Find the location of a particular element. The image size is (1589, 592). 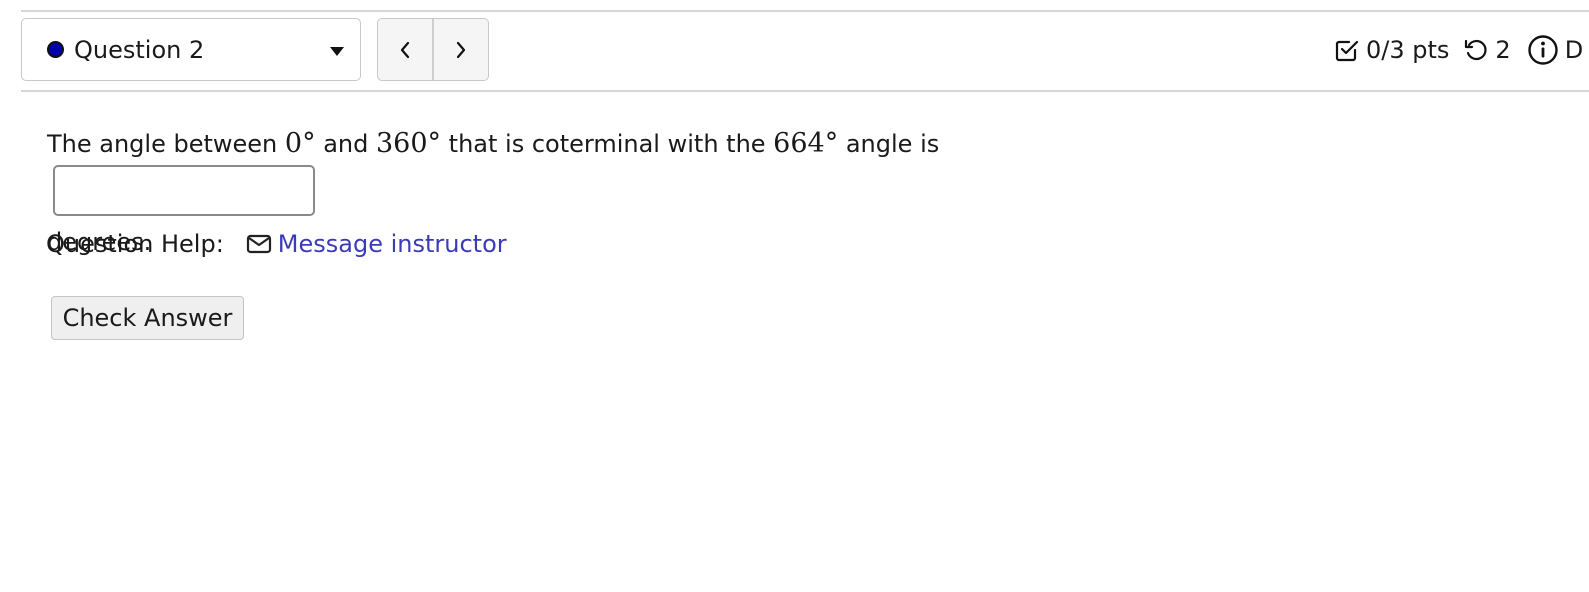

points-value: 0/3 pts is located at coordinates (1408, 50).